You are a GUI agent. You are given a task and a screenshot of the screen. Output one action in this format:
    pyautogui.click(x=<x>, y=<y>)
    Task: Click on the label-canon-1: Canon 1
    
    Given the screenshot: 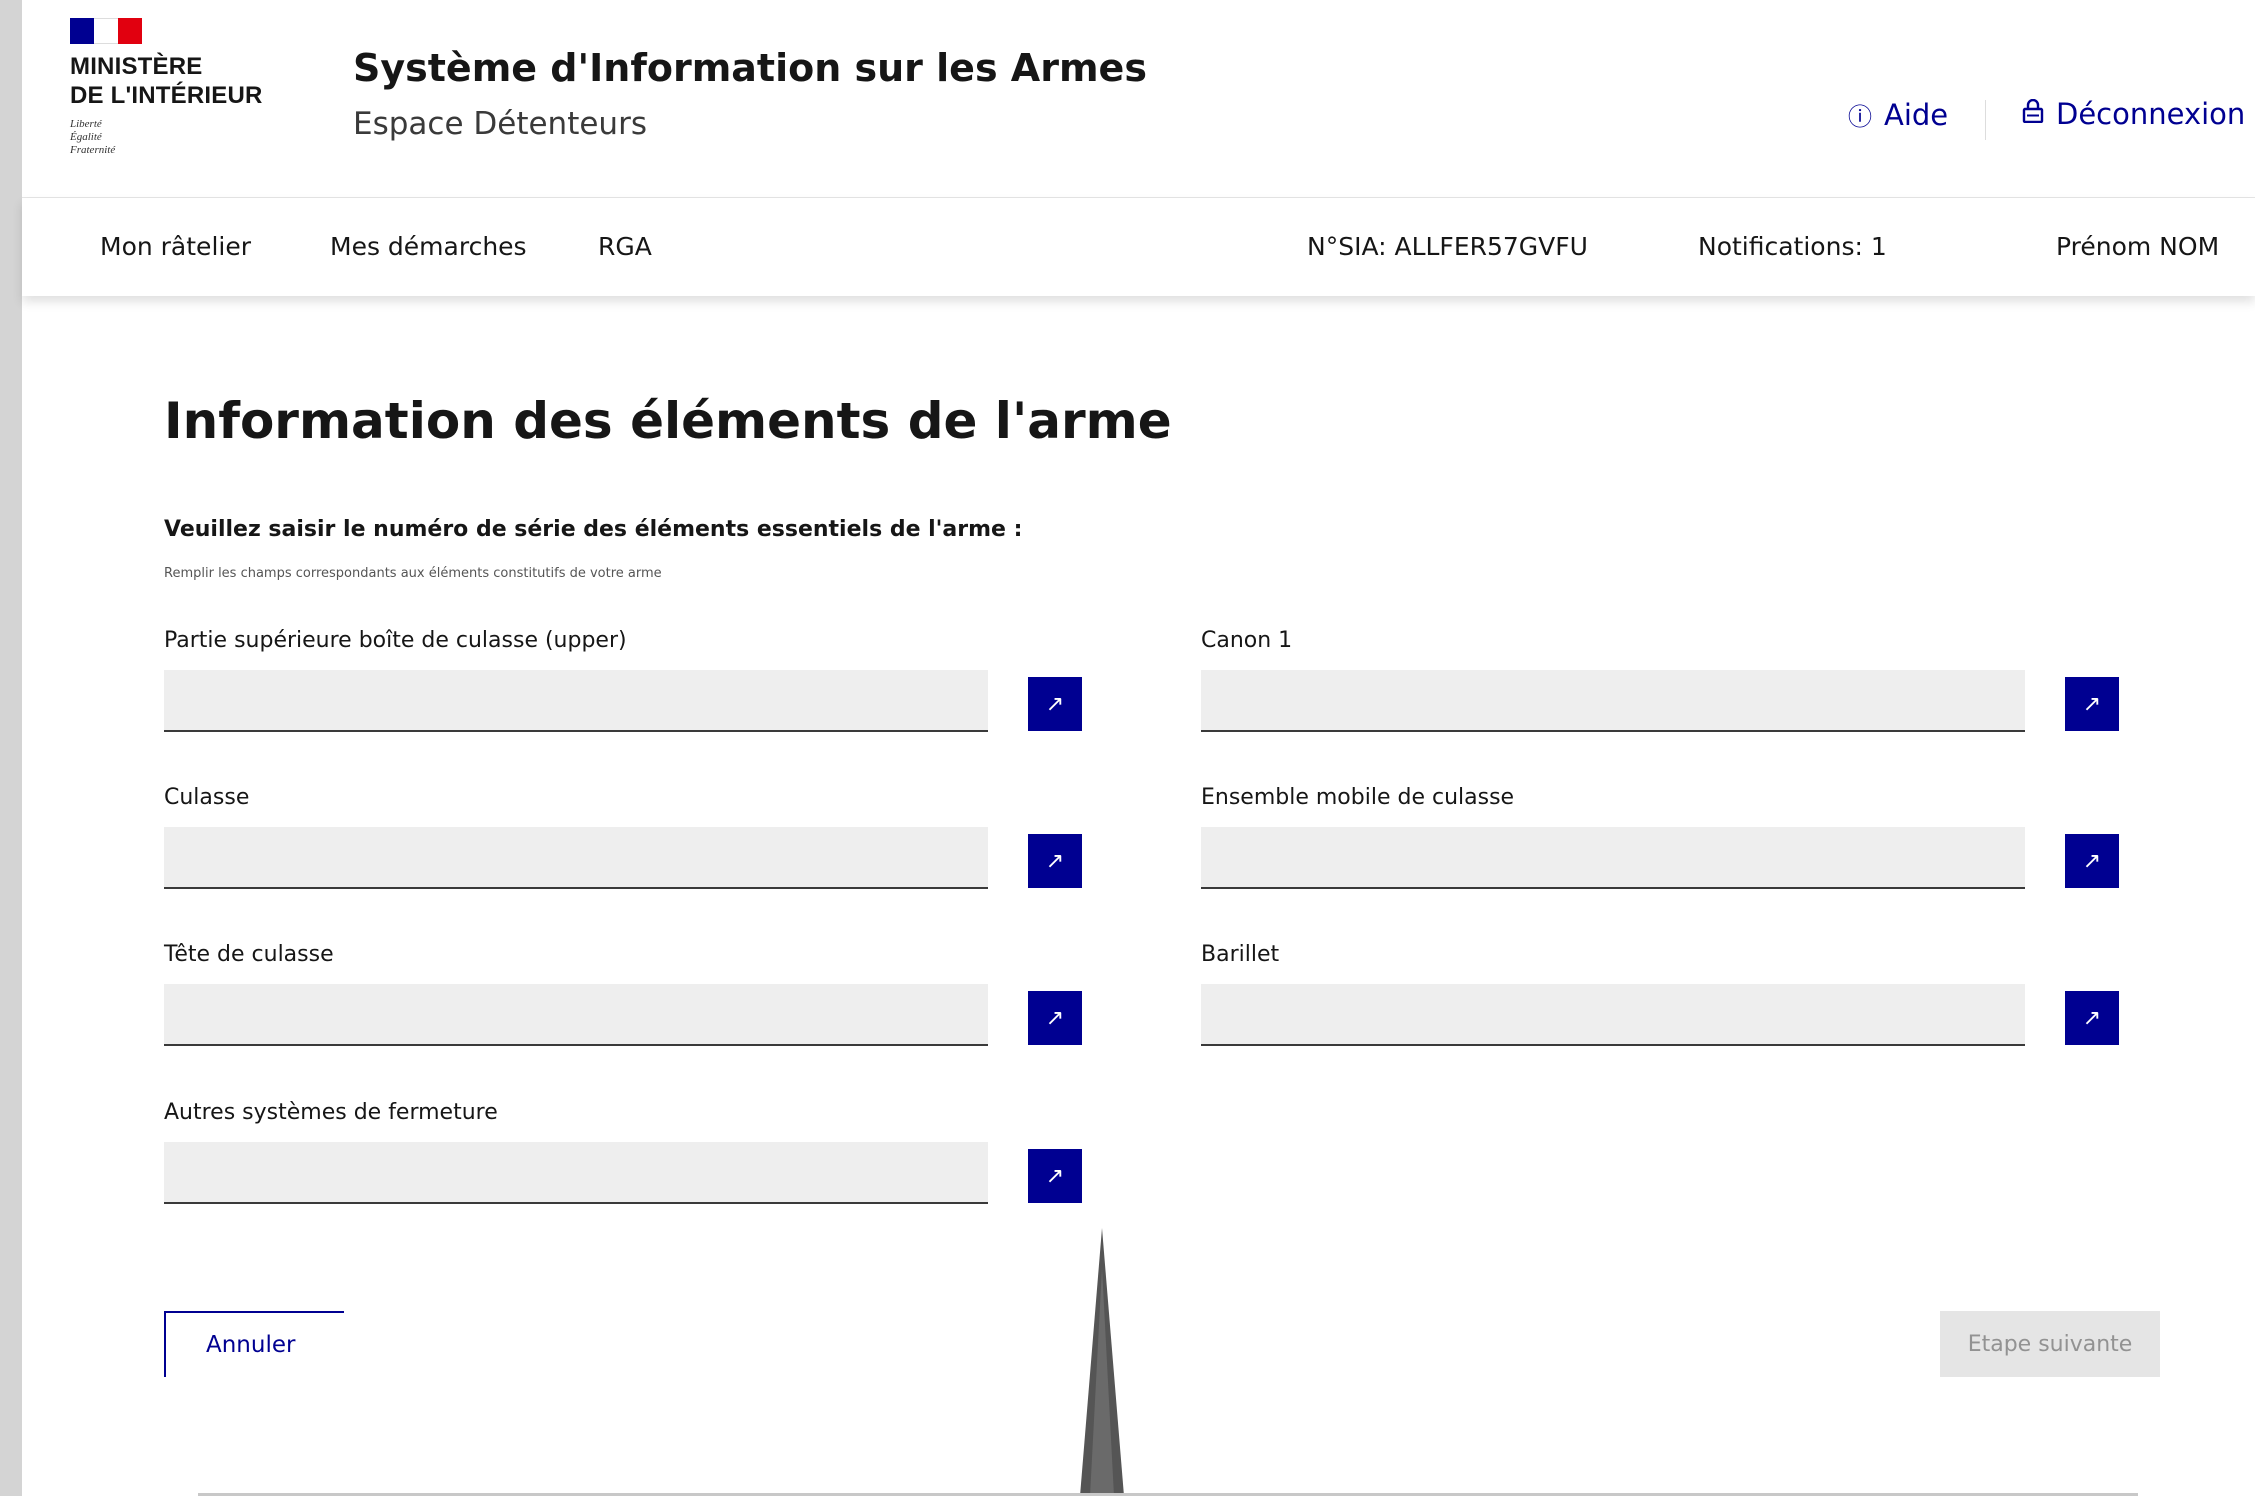 What is the action you would take?
    pyautogui.click(x=1247, y=640)
    